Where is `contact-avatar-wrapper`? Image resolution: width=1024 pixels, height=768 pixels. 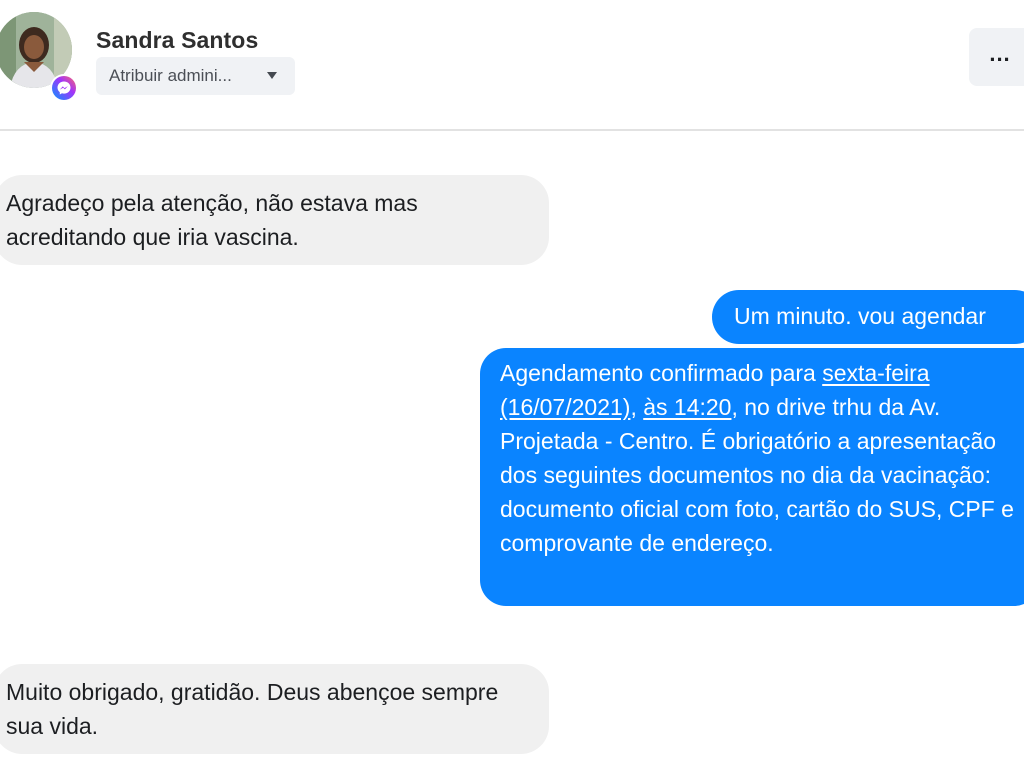 contact-avatar-wrapper is located at coordinates (39, 58).